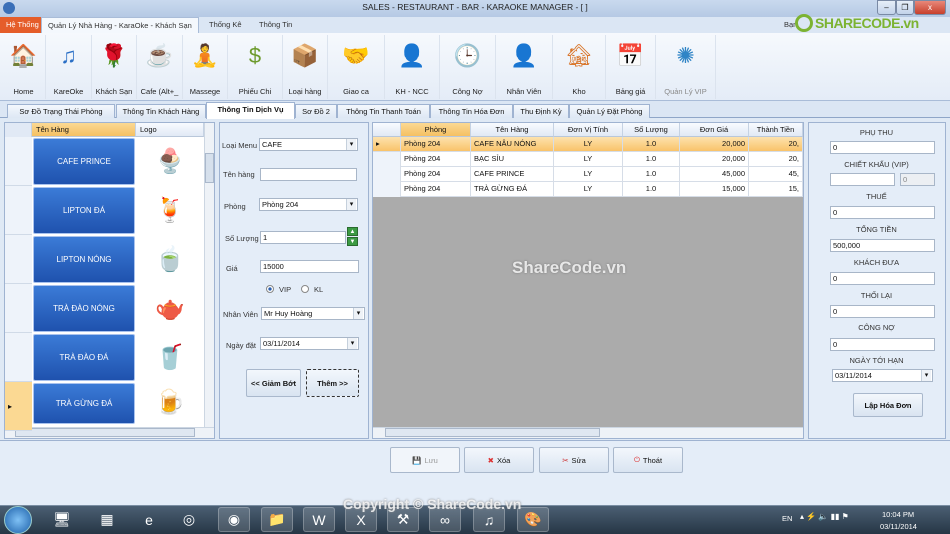 The image size is (950, 534). Describe the element at coordinates (468, 67) in the screenshot. I see `ribbon-button-c-ng-n-: 🕒 Công Nợ` at that location.